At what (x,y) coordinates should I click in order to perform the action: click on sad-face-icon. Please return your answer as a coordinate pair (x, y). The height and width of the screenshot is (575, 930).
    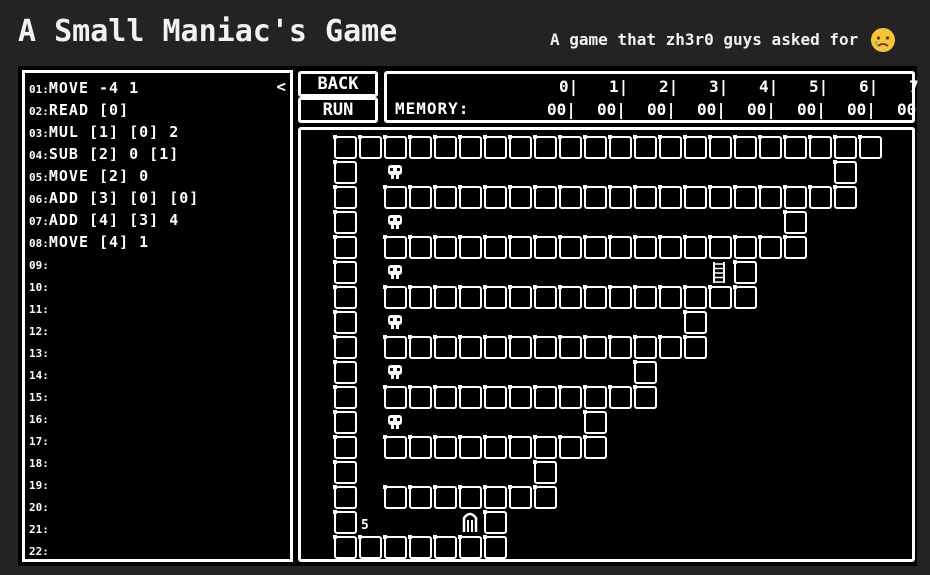
    Looking at the image, I should click on (883, 40).